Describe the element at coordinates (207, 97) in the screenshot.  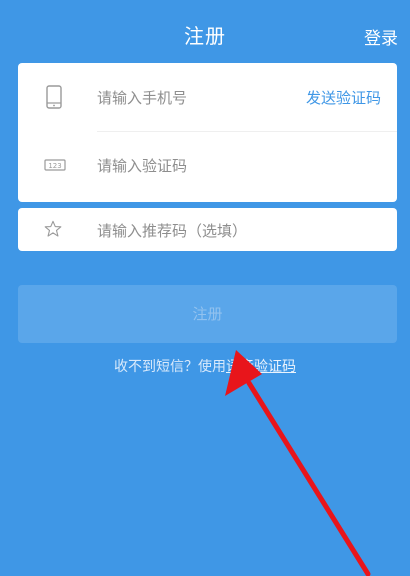
I see `phone-field: 请输入手机号 发送验证码` at that location.